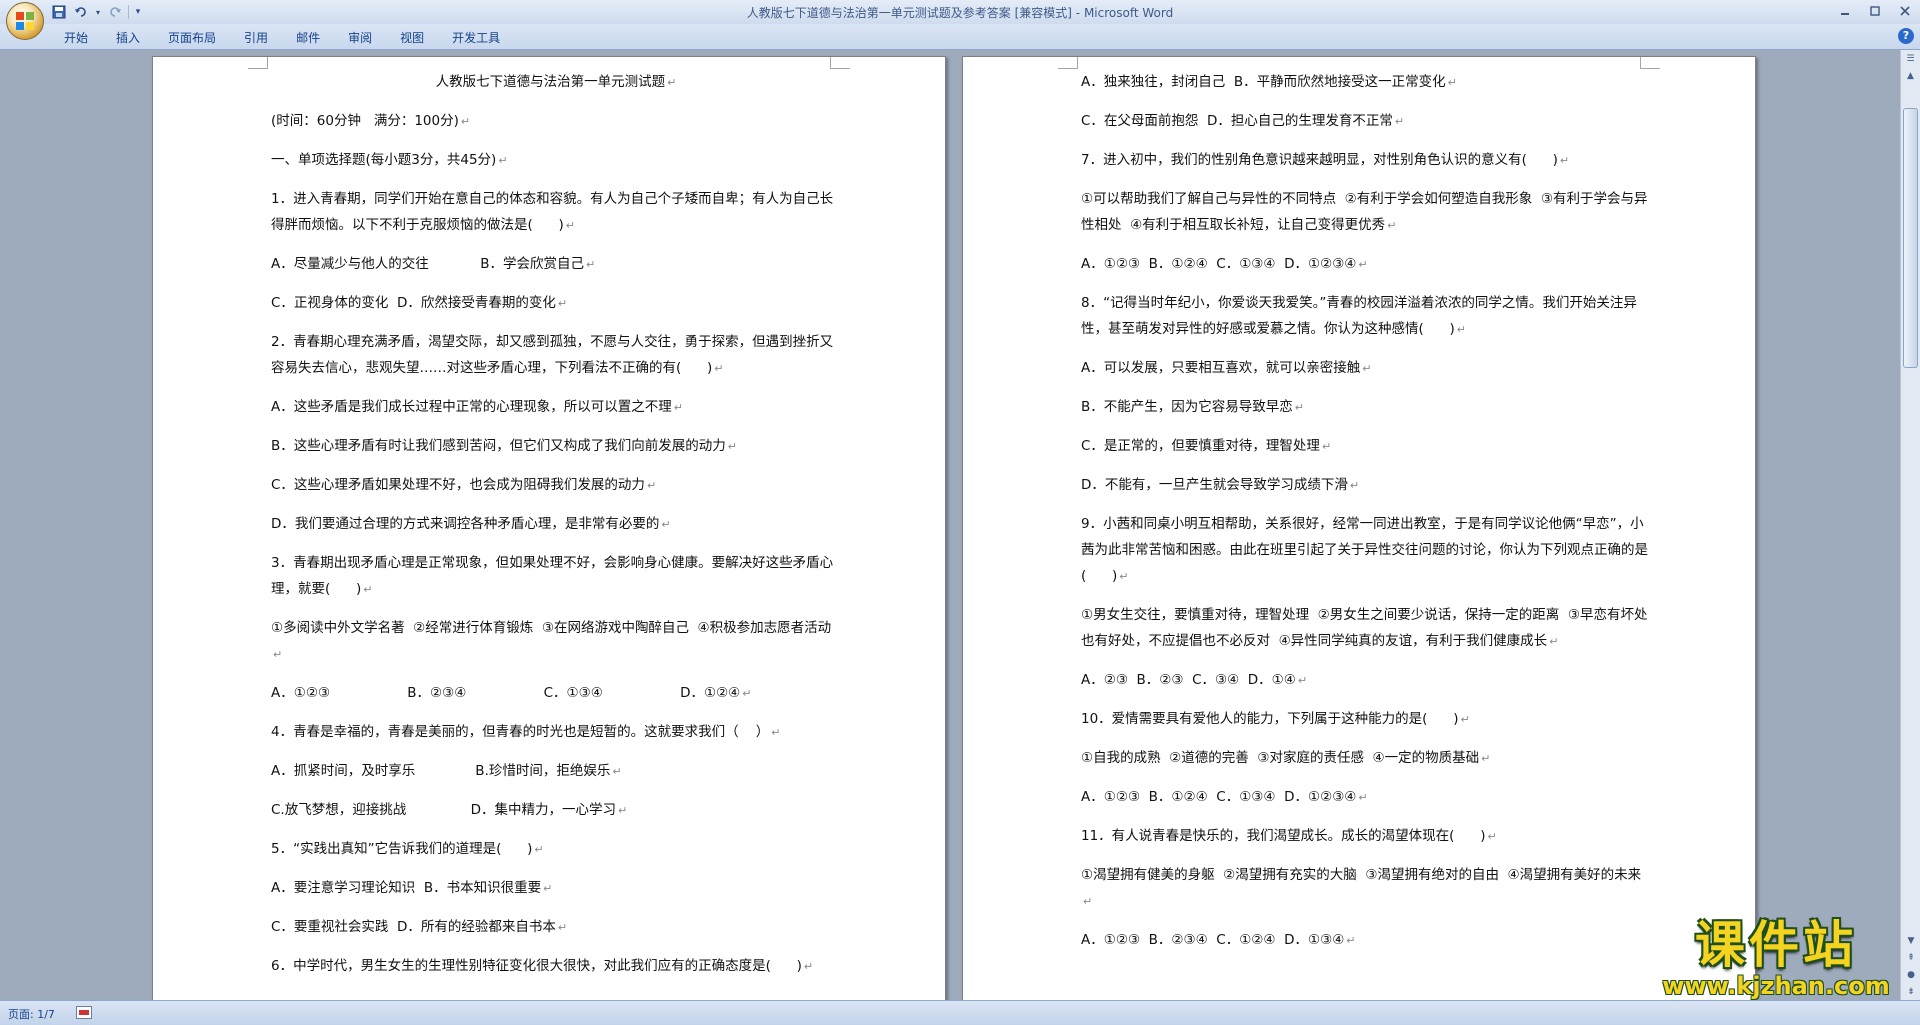 The height and width of the screenshot is (1025, 1920). Describe the element at coordinates (960, 37) in the screenshot. I see `ribbon-tab-bar: 开始 插入 页面布局 引用 邮件 审阅 视图 开发工具 ?` at that location.